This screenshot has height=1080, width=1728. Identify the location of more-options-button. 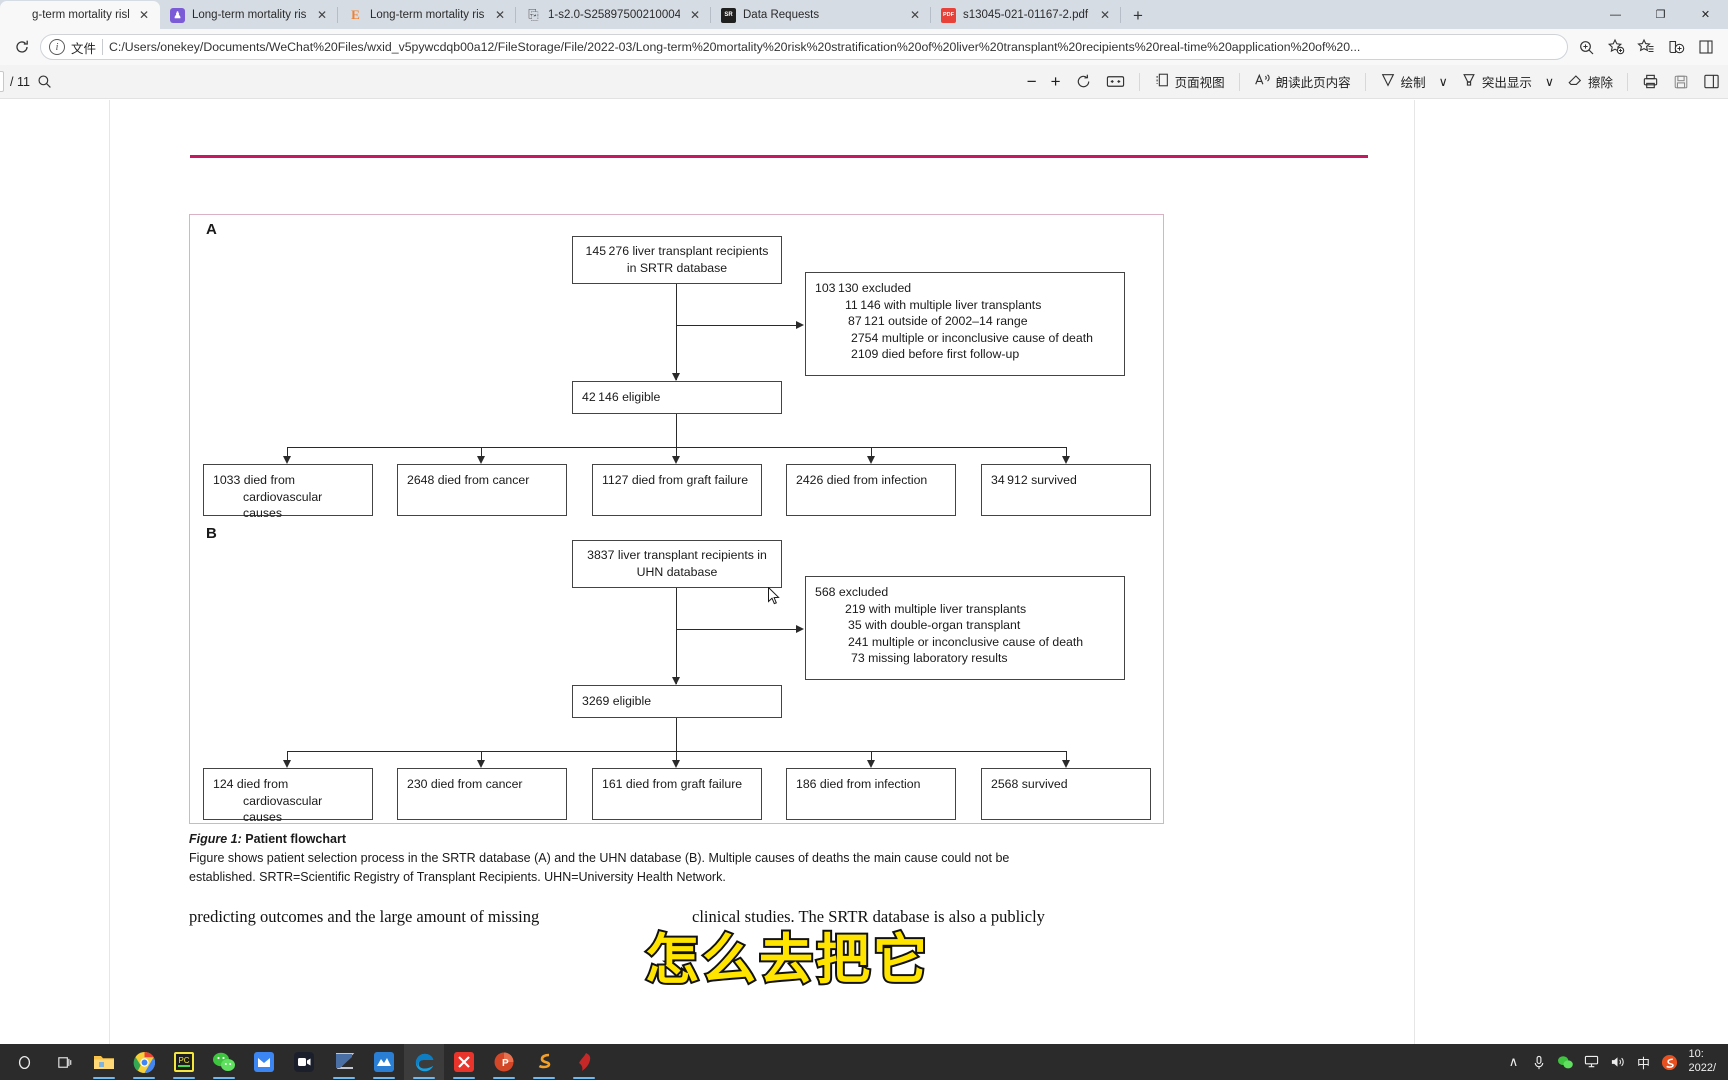
(1709, 82).